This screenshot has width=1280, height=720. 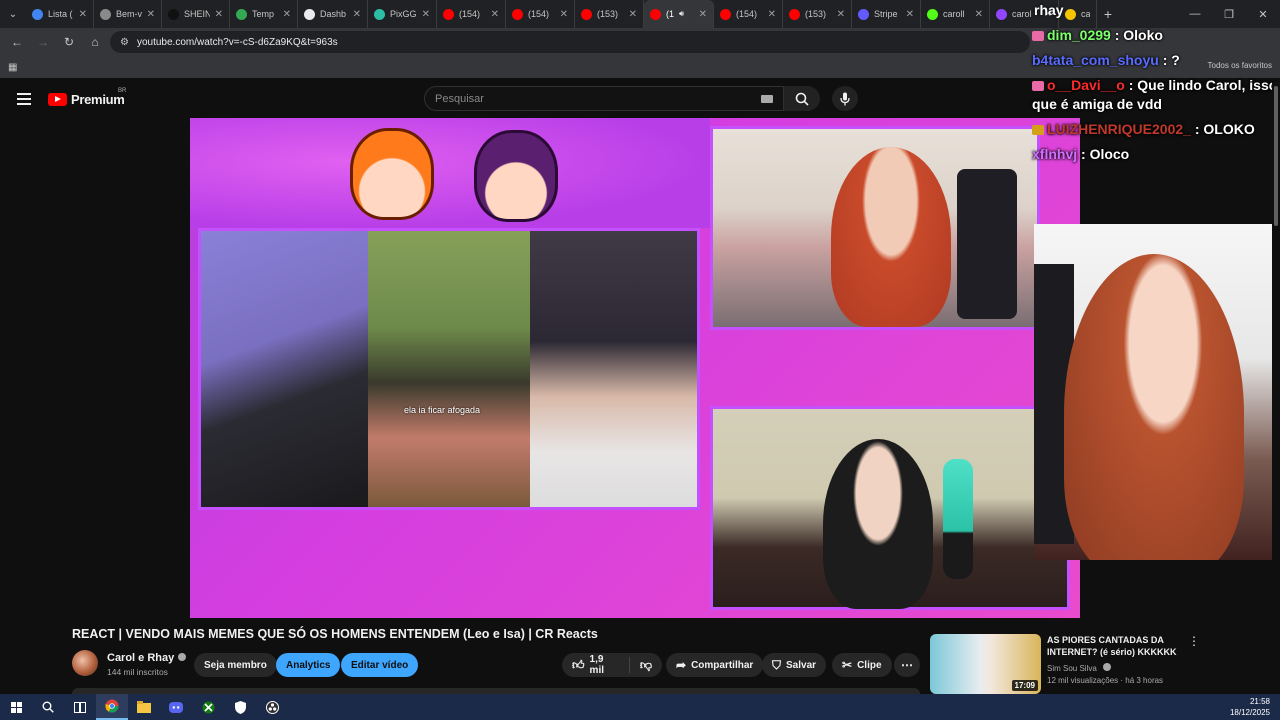 I want to click on related-more-icon: ⋮, so click(x=1194, y=641).